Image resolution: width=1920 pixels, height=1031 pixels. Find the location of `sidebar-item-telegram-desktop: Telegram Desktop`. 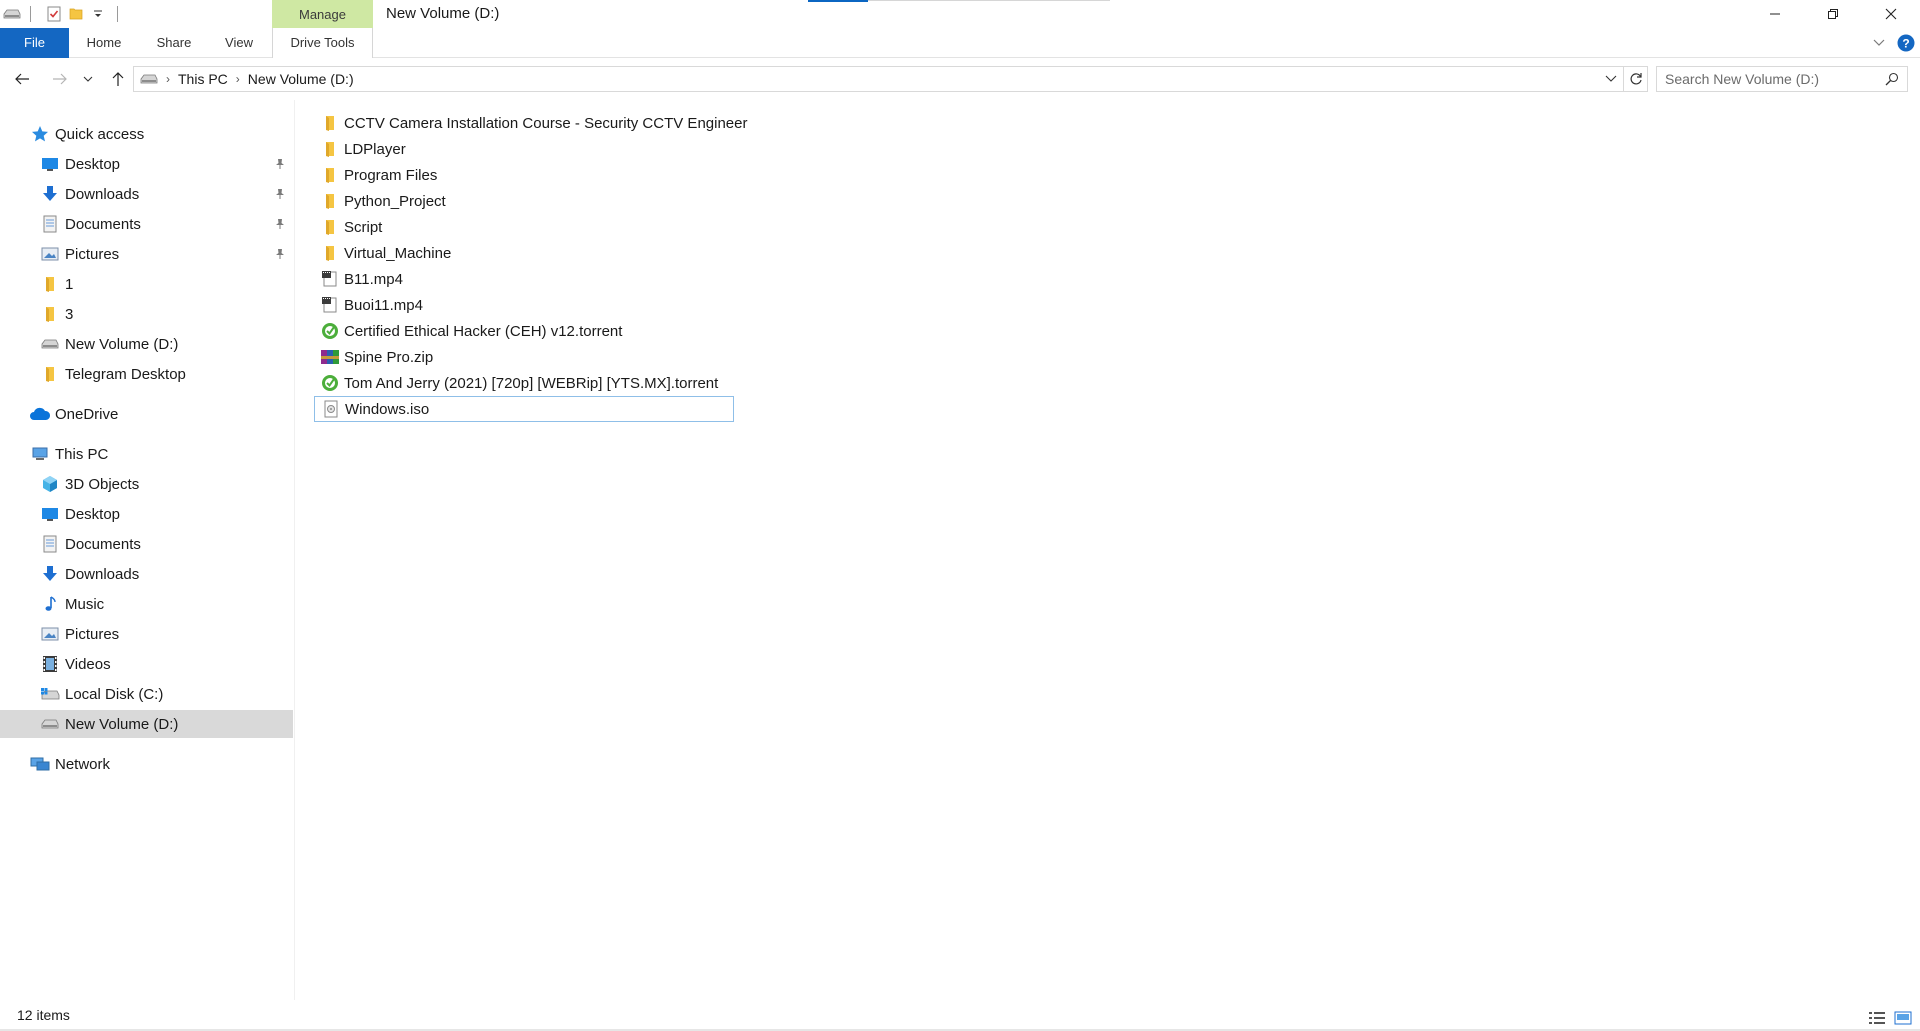

sidebar-item-telegram-desktop: Telegram Desktop is located at coordinates (146, 374).